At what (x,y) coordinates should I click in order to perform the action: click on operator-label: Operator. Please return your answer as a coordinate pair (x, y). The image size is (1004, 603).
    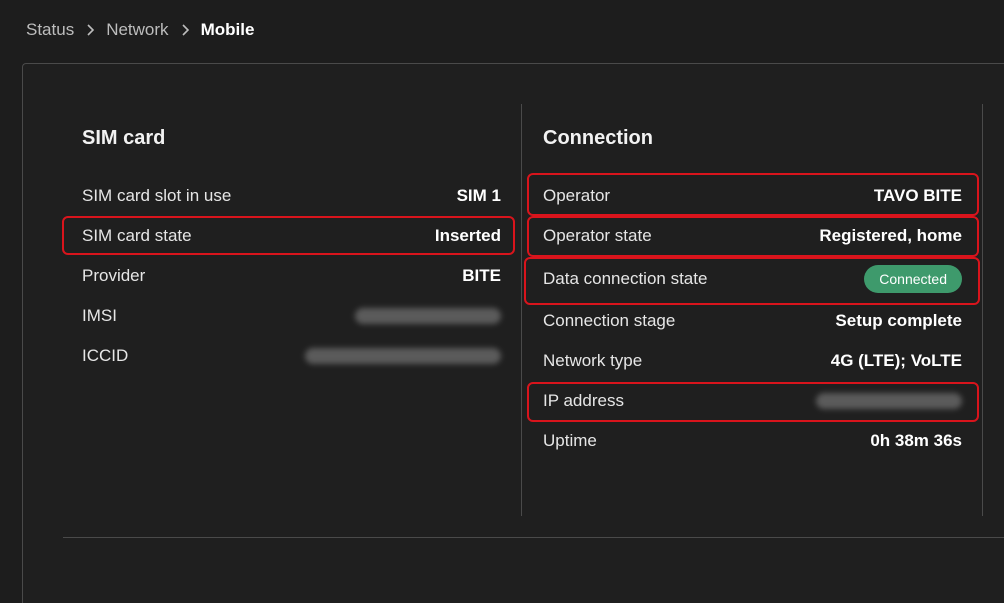
    Looking at the image, I should click on (577, 195).